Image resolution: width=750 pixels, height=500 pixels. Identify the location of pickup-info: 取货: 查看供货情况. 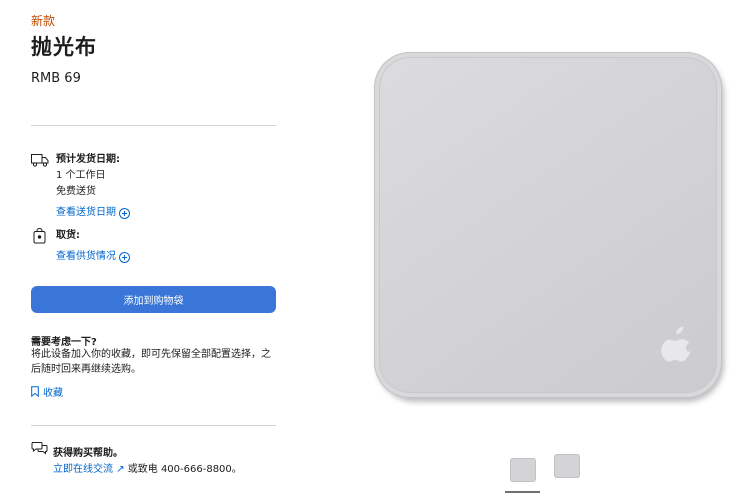
(153, 245).